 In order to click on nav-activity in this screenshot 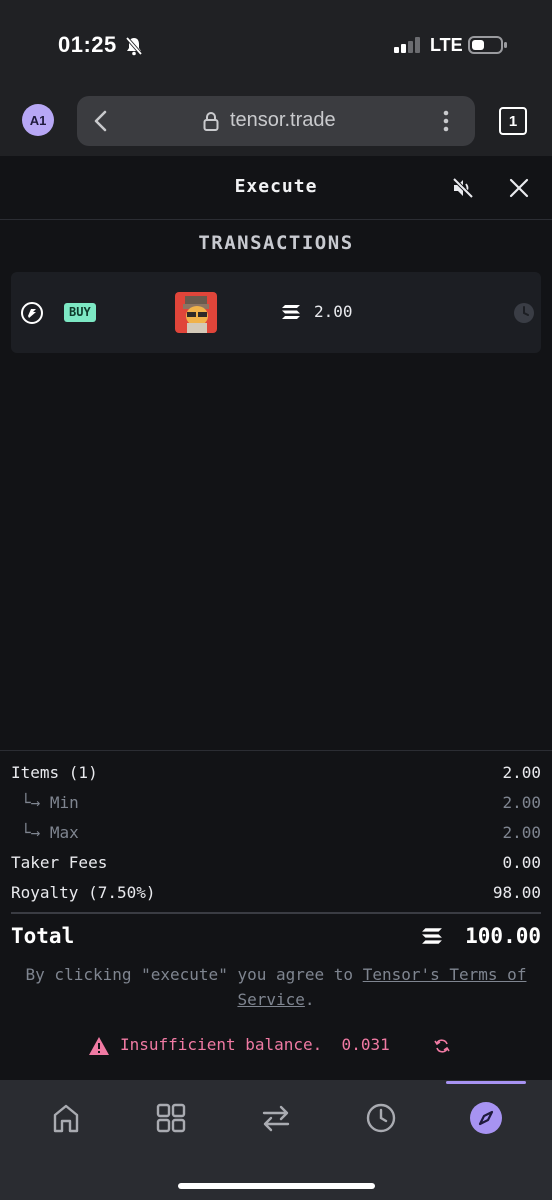, I will do `click(381, 1118)`.